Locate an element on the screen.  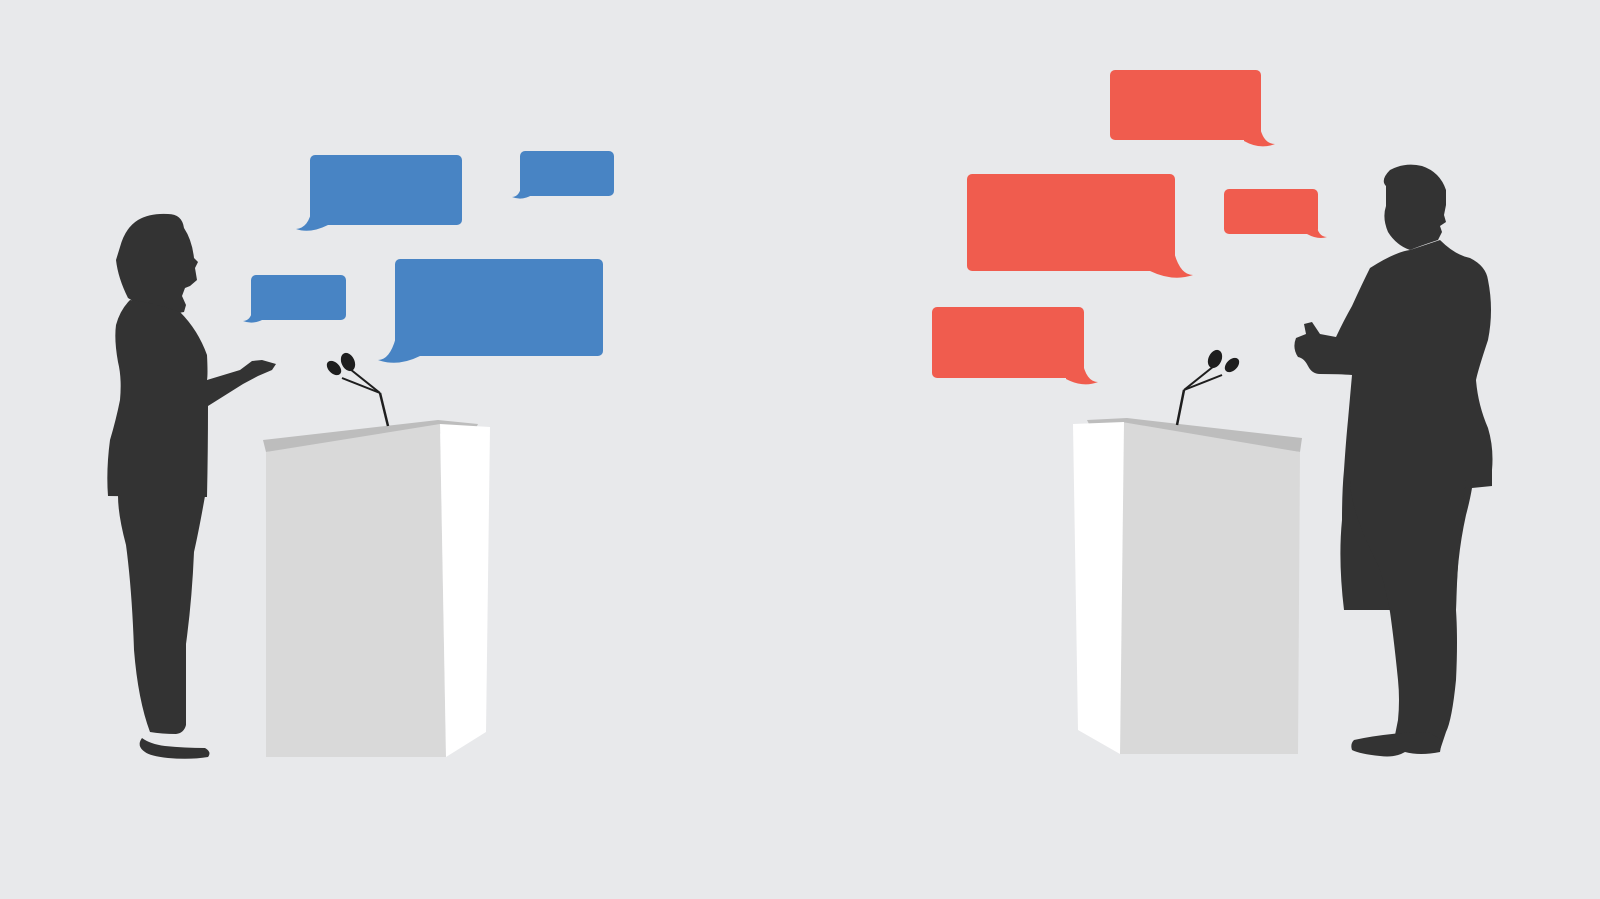
right-speech-bubble-4-icon is located at coordinates (1015, 346).